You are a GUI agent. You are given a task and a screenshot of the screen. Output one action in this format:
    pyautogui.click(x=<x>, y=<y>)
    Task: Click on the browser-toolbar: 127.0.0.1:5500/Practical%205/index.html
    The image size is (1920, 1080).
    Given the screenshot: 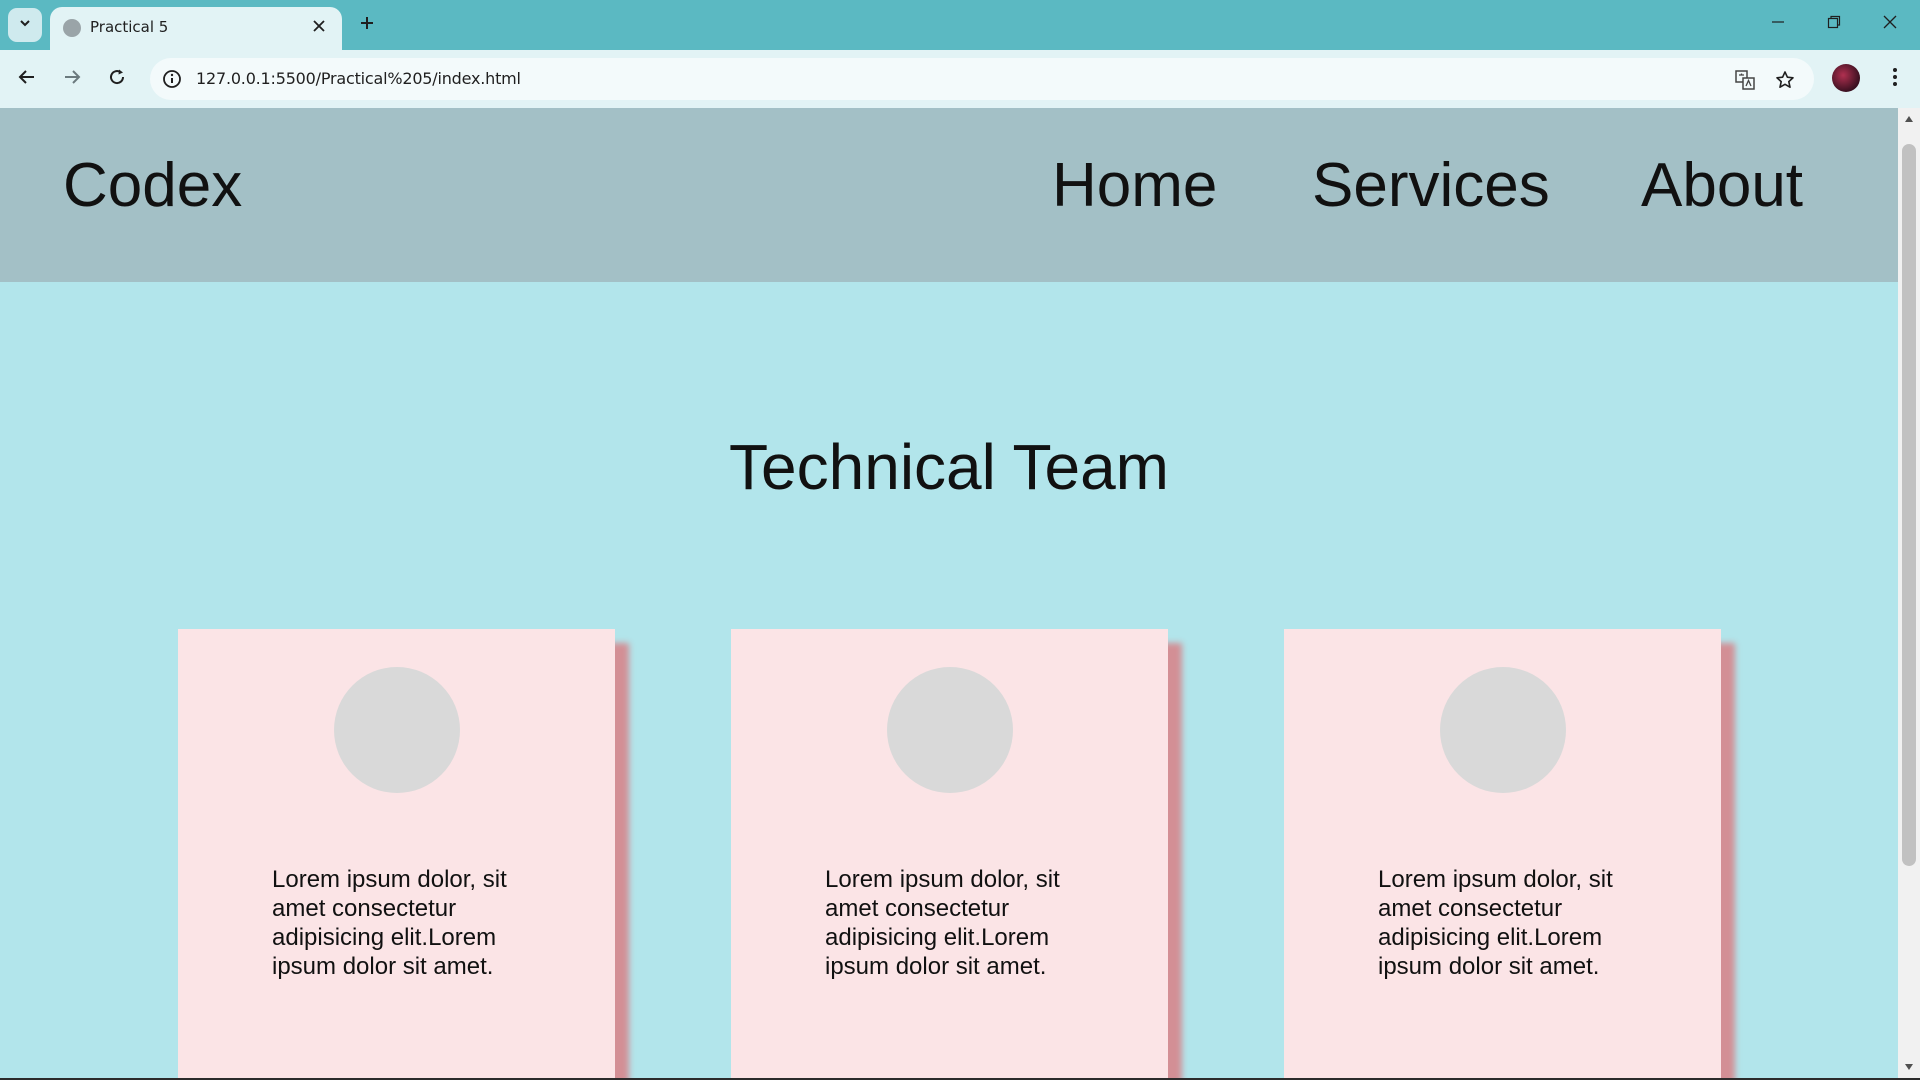 What is the action you would take?
    pyautogui.click(x=960, y=79)
    